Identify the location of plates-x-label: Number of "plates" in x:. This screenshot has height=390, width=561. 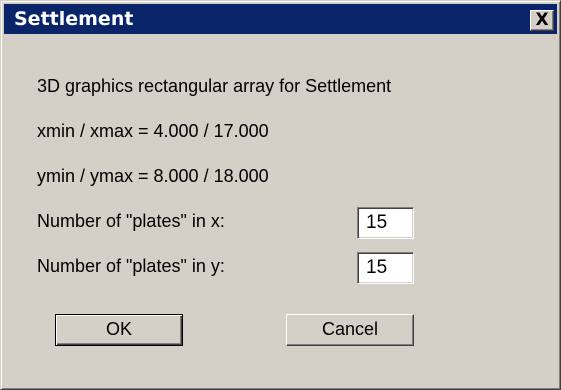
(131, 221).